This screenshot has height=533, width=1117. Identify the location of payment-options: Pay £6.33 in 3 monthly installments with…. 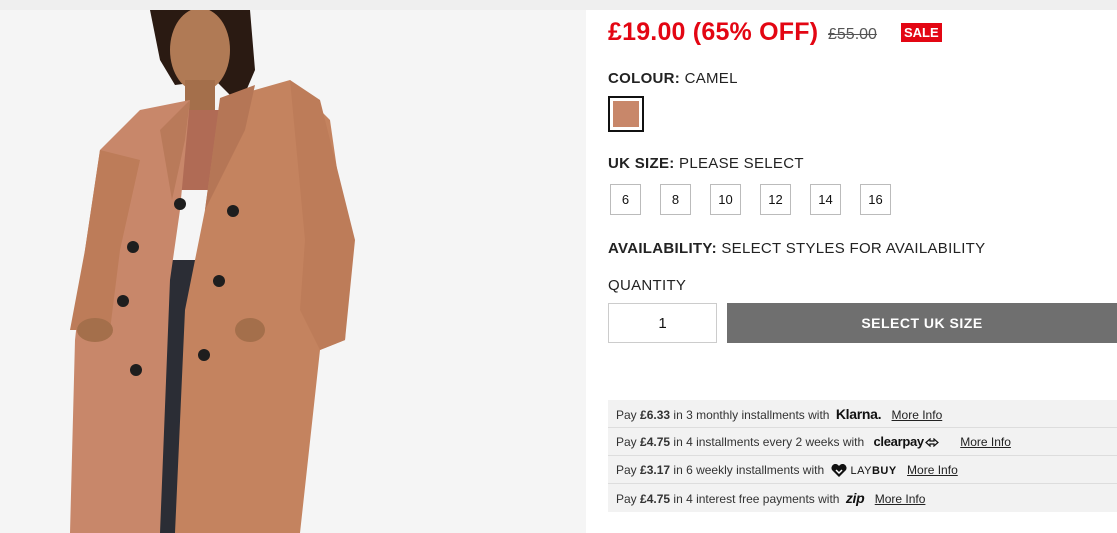
(862, 456).